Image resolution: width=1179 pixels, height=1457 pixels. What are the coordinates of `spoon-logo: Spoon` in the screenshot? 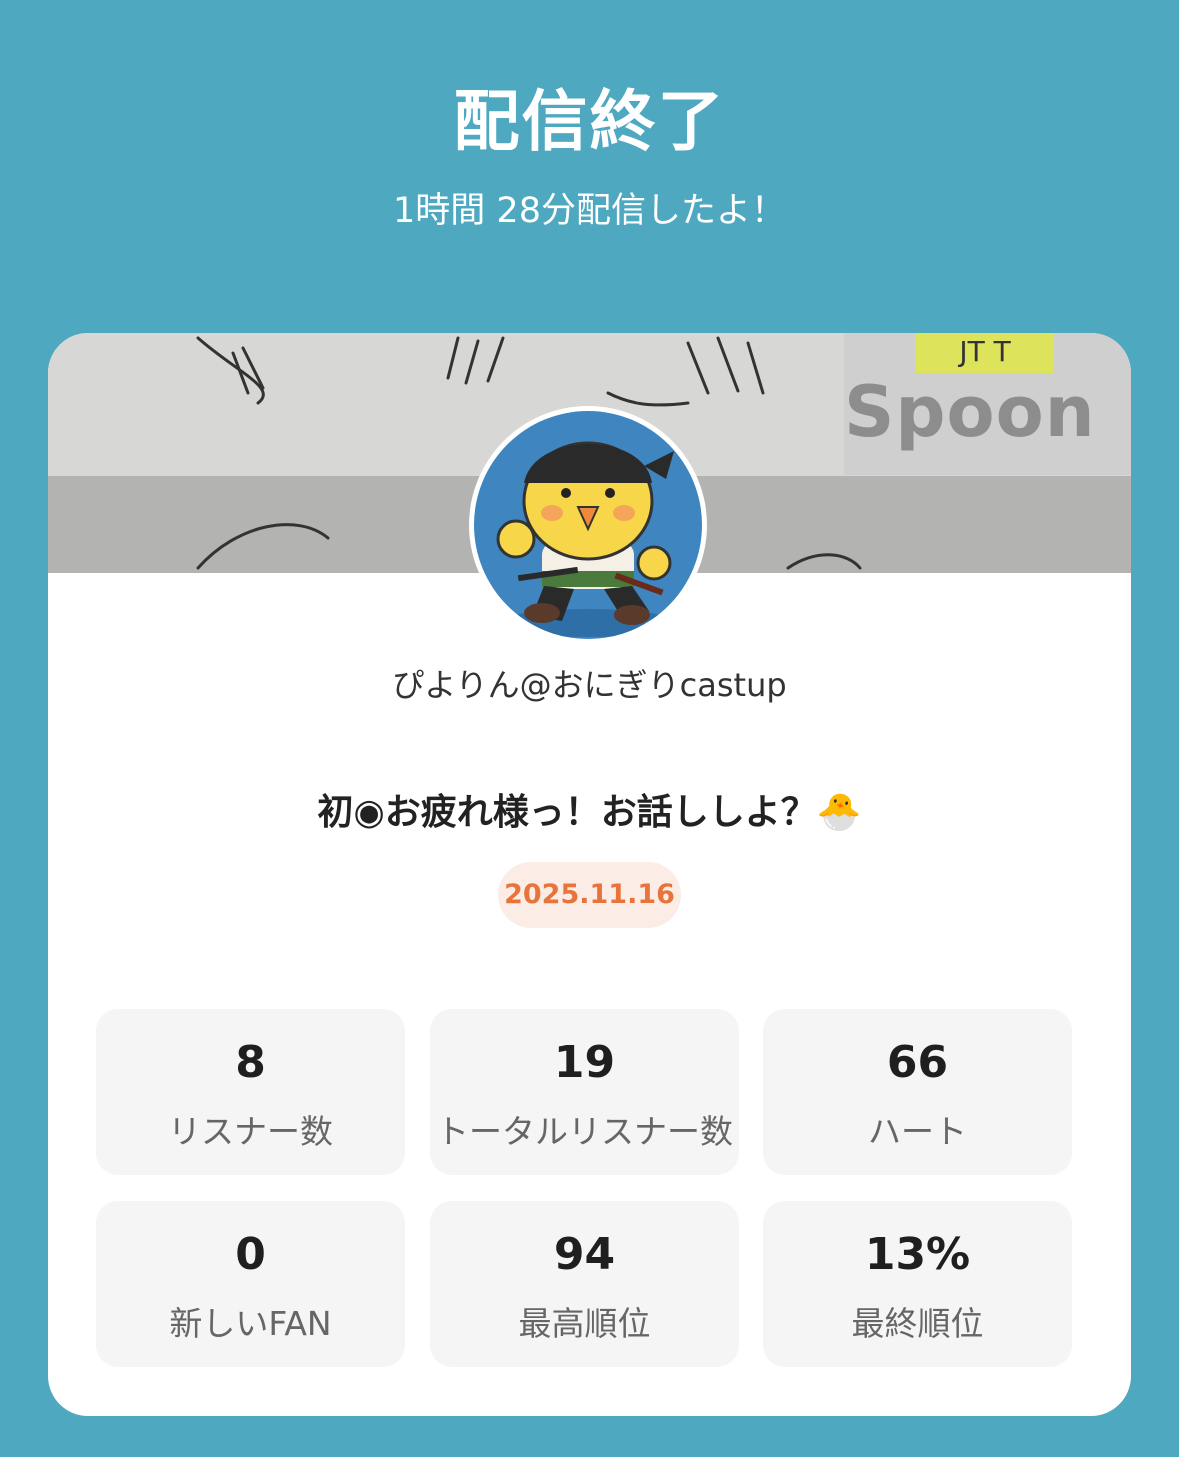 It's located at (970, 412).